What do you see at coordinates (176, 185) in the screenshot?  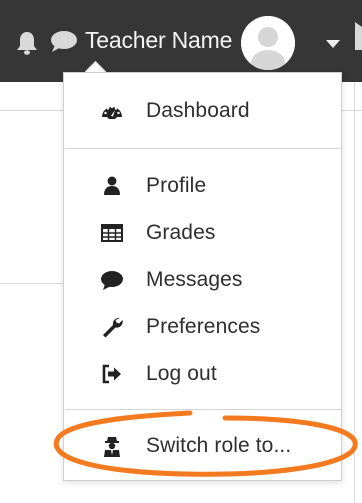 I see `menu-item-label: Profile` at bounding box center [176, 185].